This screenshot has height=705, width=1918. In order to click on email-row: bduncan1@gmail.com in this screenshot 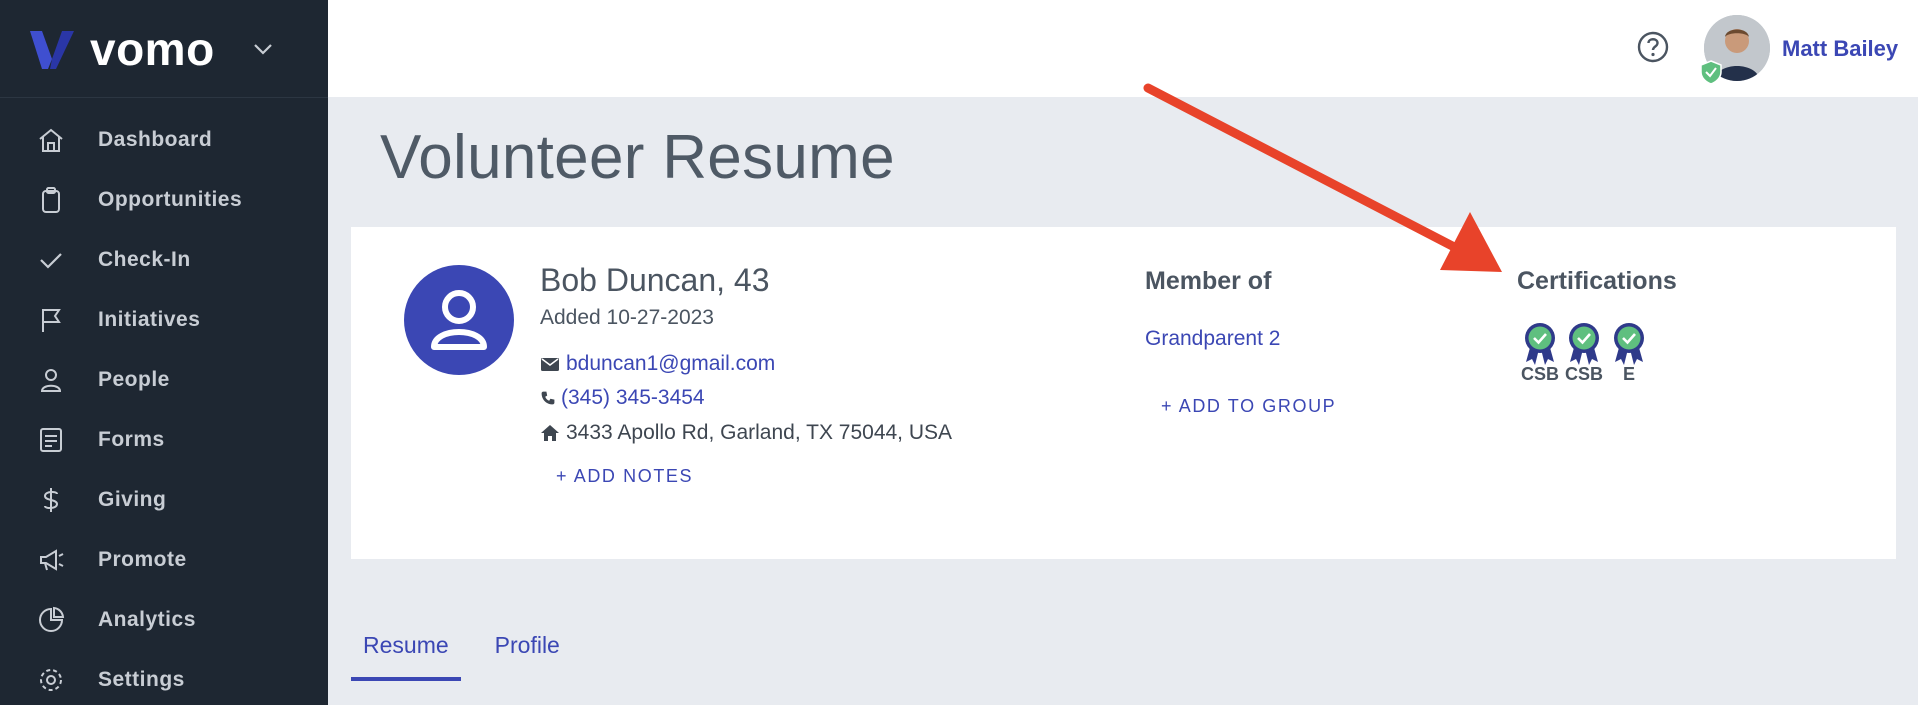, I will do `click(657, 364)`.